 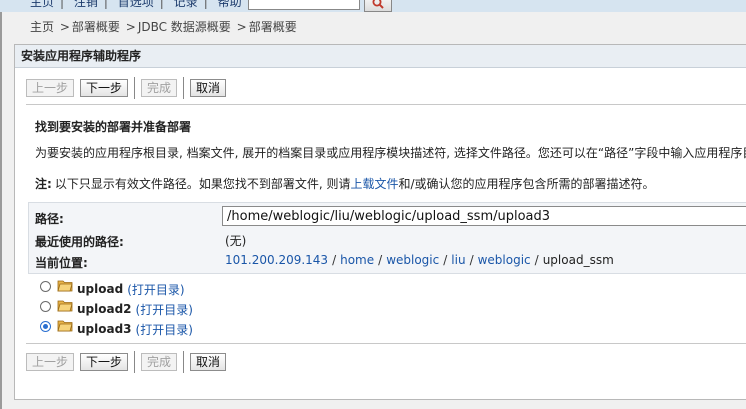 I want to click on file-row: upload (打开目录), so click(x=116, y=289).